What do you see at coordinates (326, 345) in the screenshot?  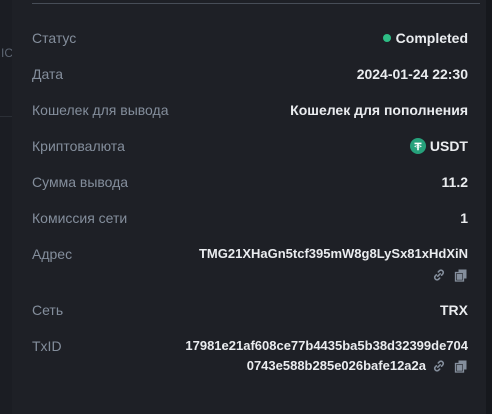 I see `txid-line-1: 17981e21af608ce77b4435ba5b38d32399de704` at bounding box center [326, 345].